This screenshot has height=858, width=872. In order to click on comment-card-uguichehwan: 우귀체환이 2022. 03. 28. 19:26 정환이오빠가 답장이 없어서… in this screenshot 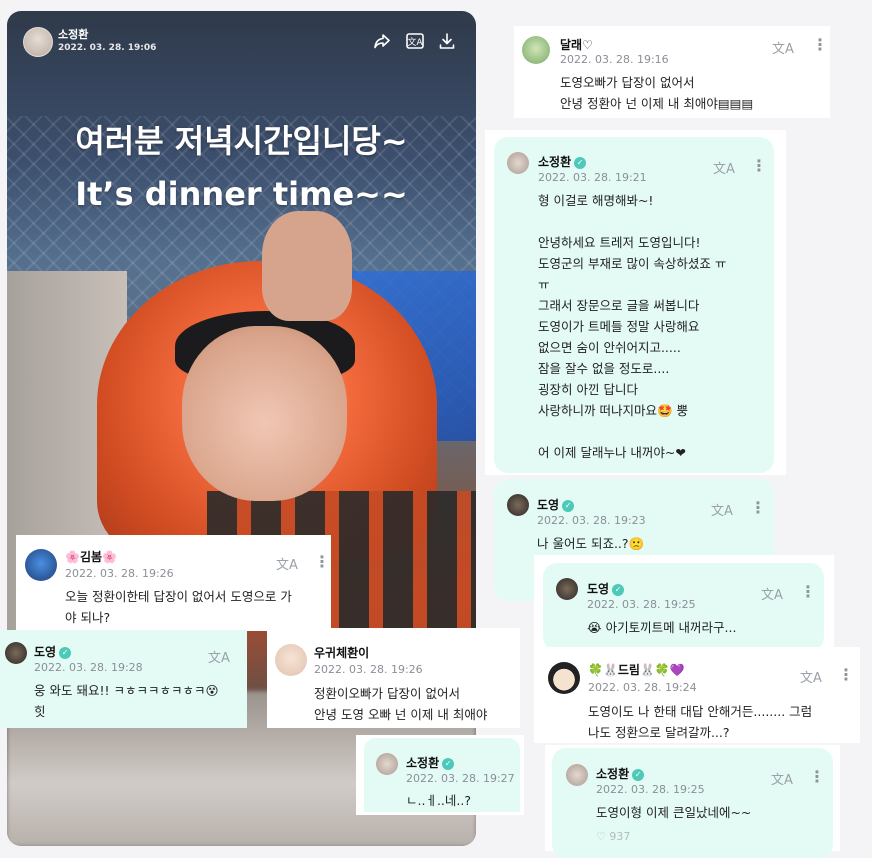, I will do `click(393, 678)`.